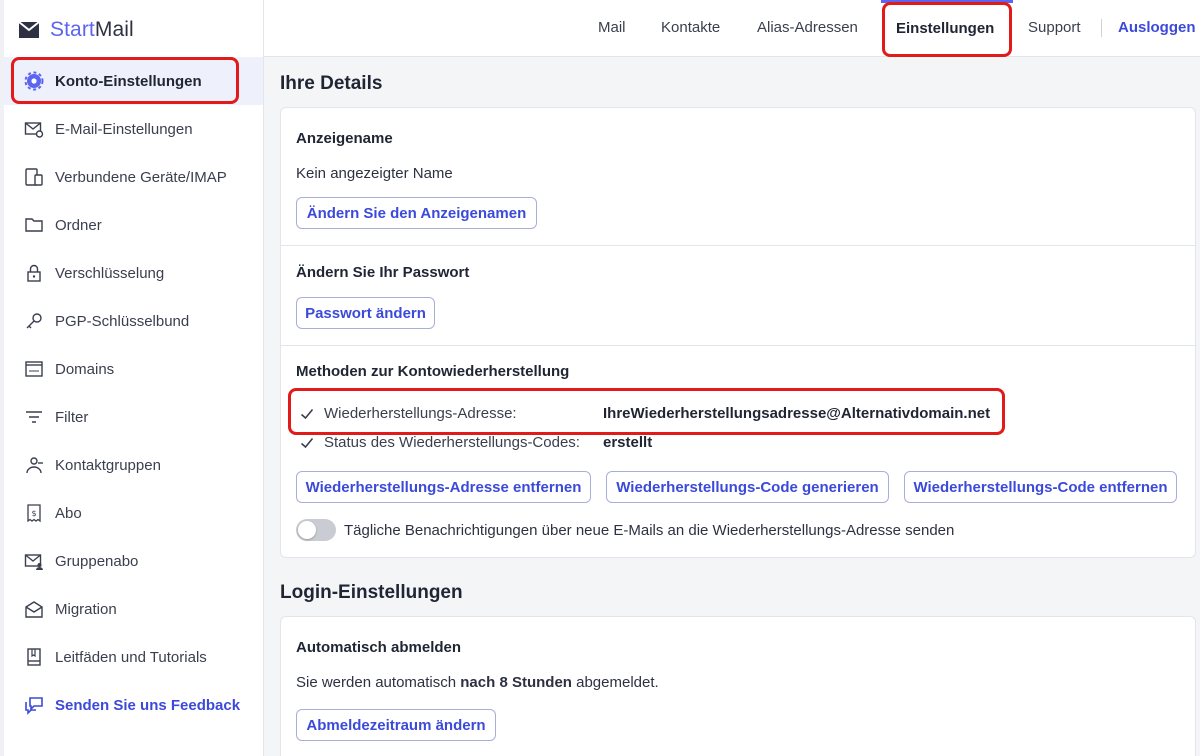  Describe the element at coordinates (34, 465) in the screenshot. I see `contact-groups-icon` at that location.